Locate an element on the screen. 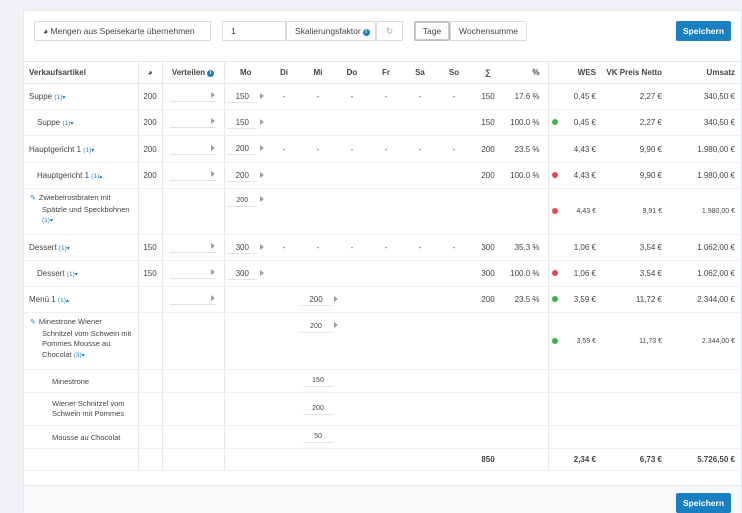 The image size is (742, 513). refresh-icon: ↻ is located at coordinates (389, 31).